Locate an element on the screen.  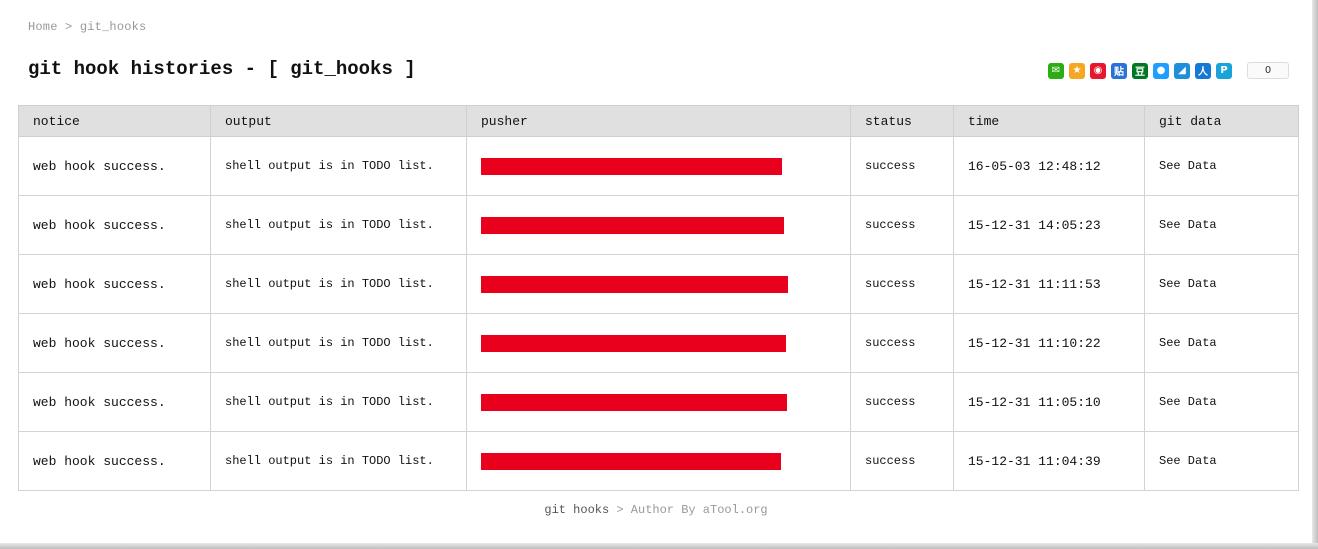
renren-icon: ◢ is located at coordinates (1182, 70).